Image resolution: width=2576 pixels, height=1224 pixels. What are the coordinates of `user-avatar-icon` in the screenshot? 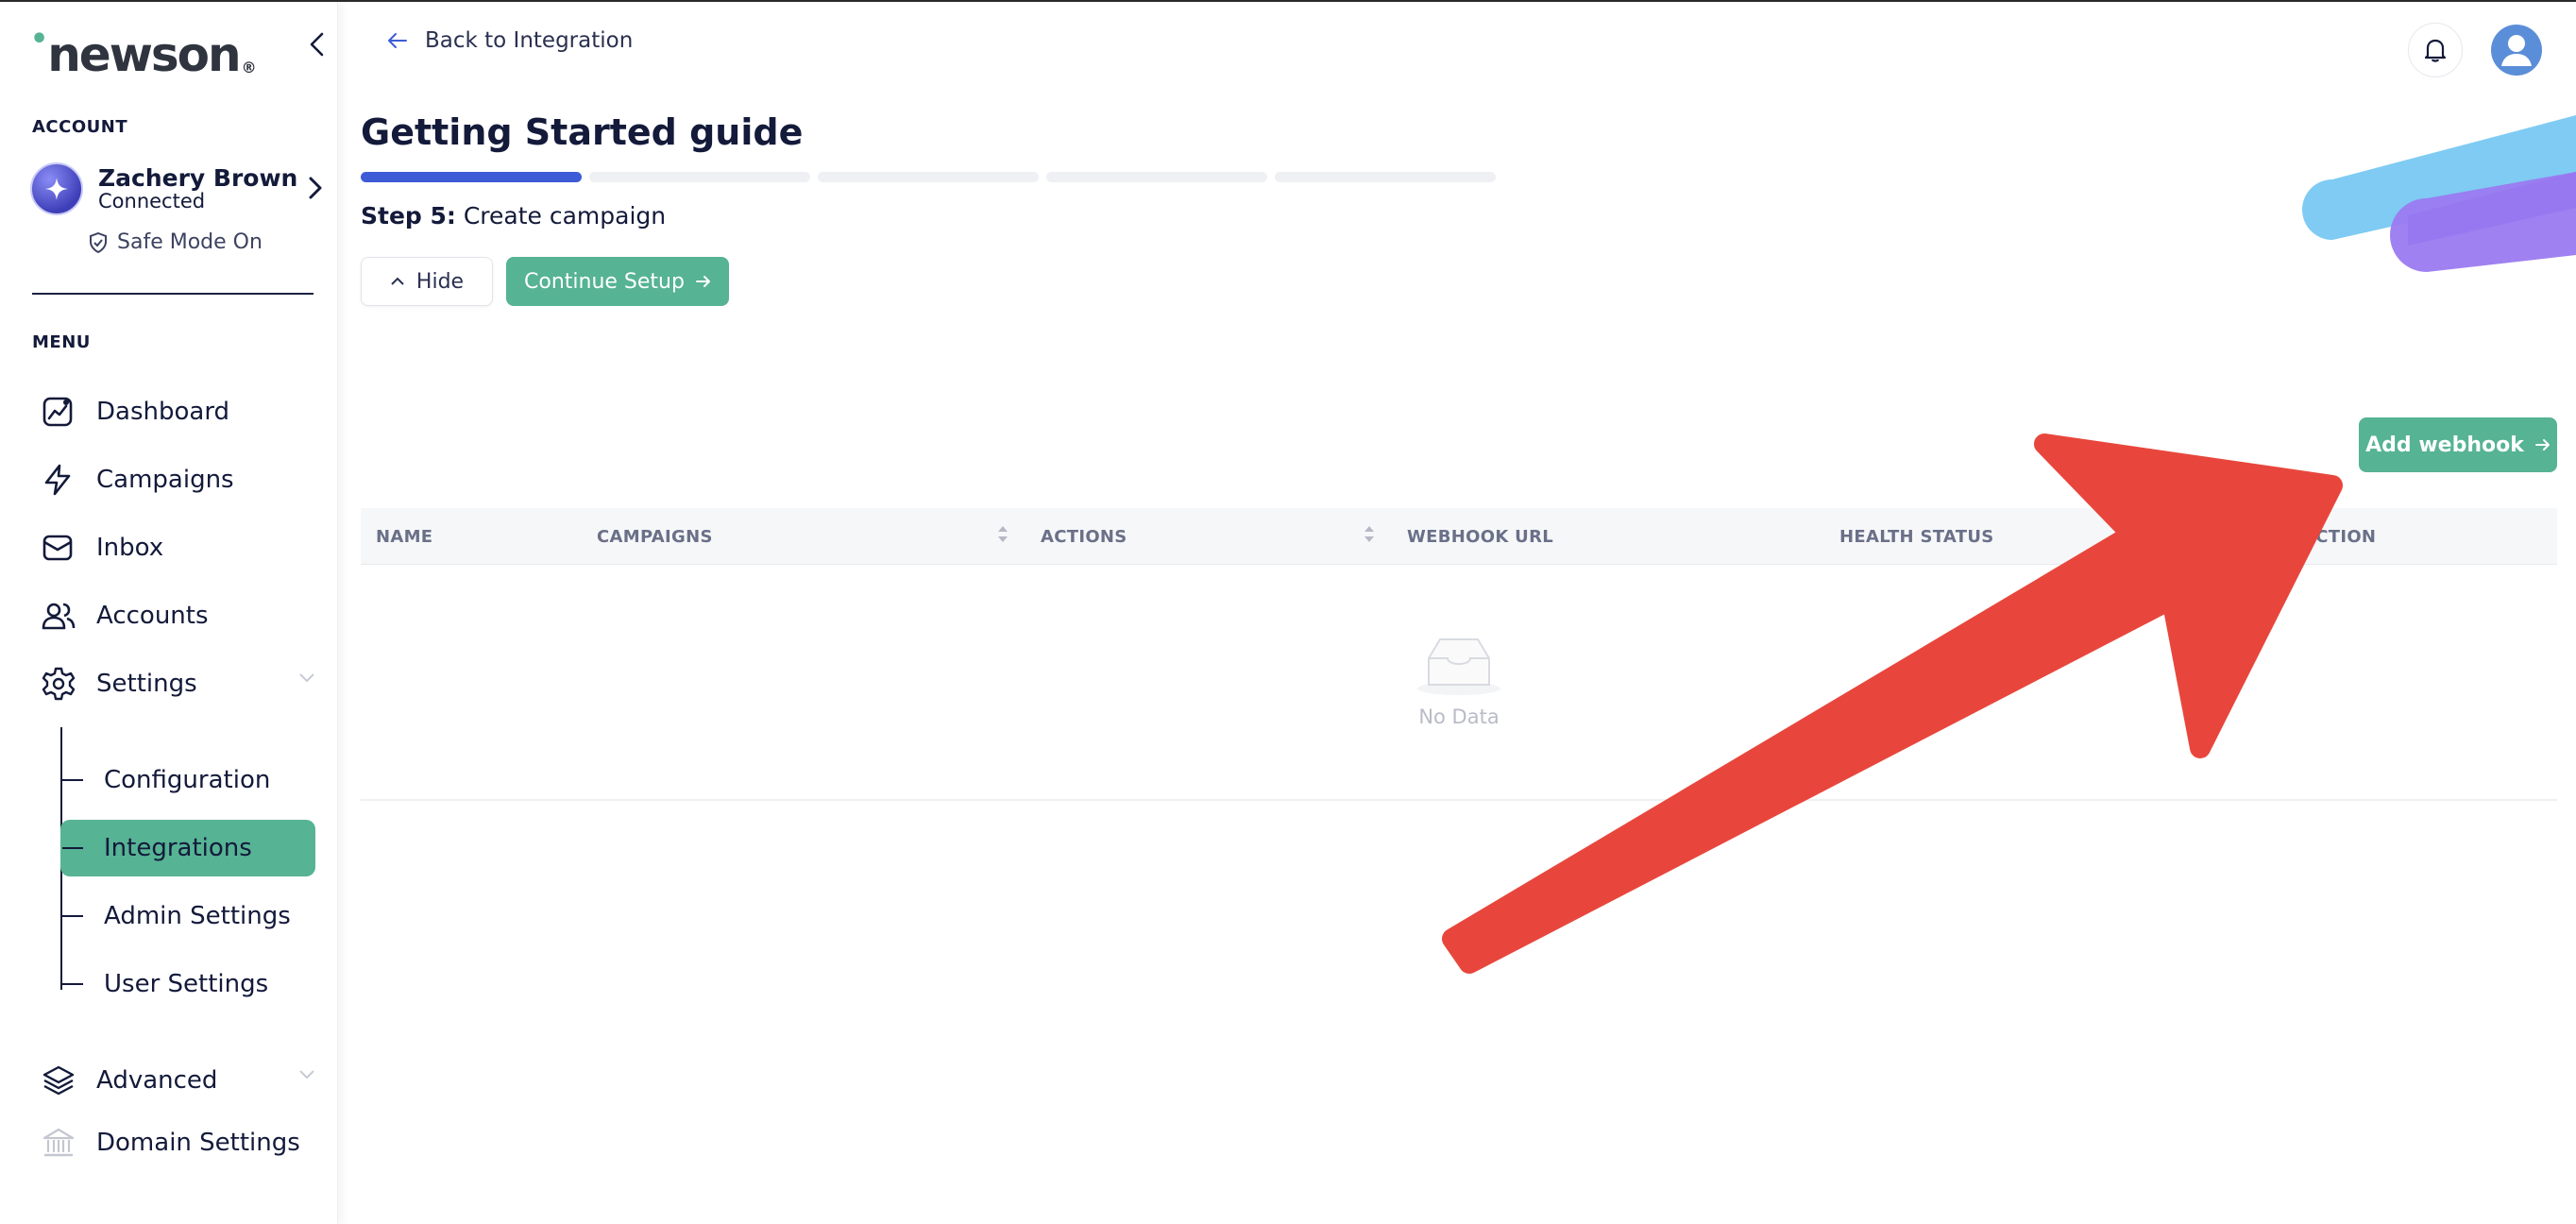 It's located at (2516, 50).